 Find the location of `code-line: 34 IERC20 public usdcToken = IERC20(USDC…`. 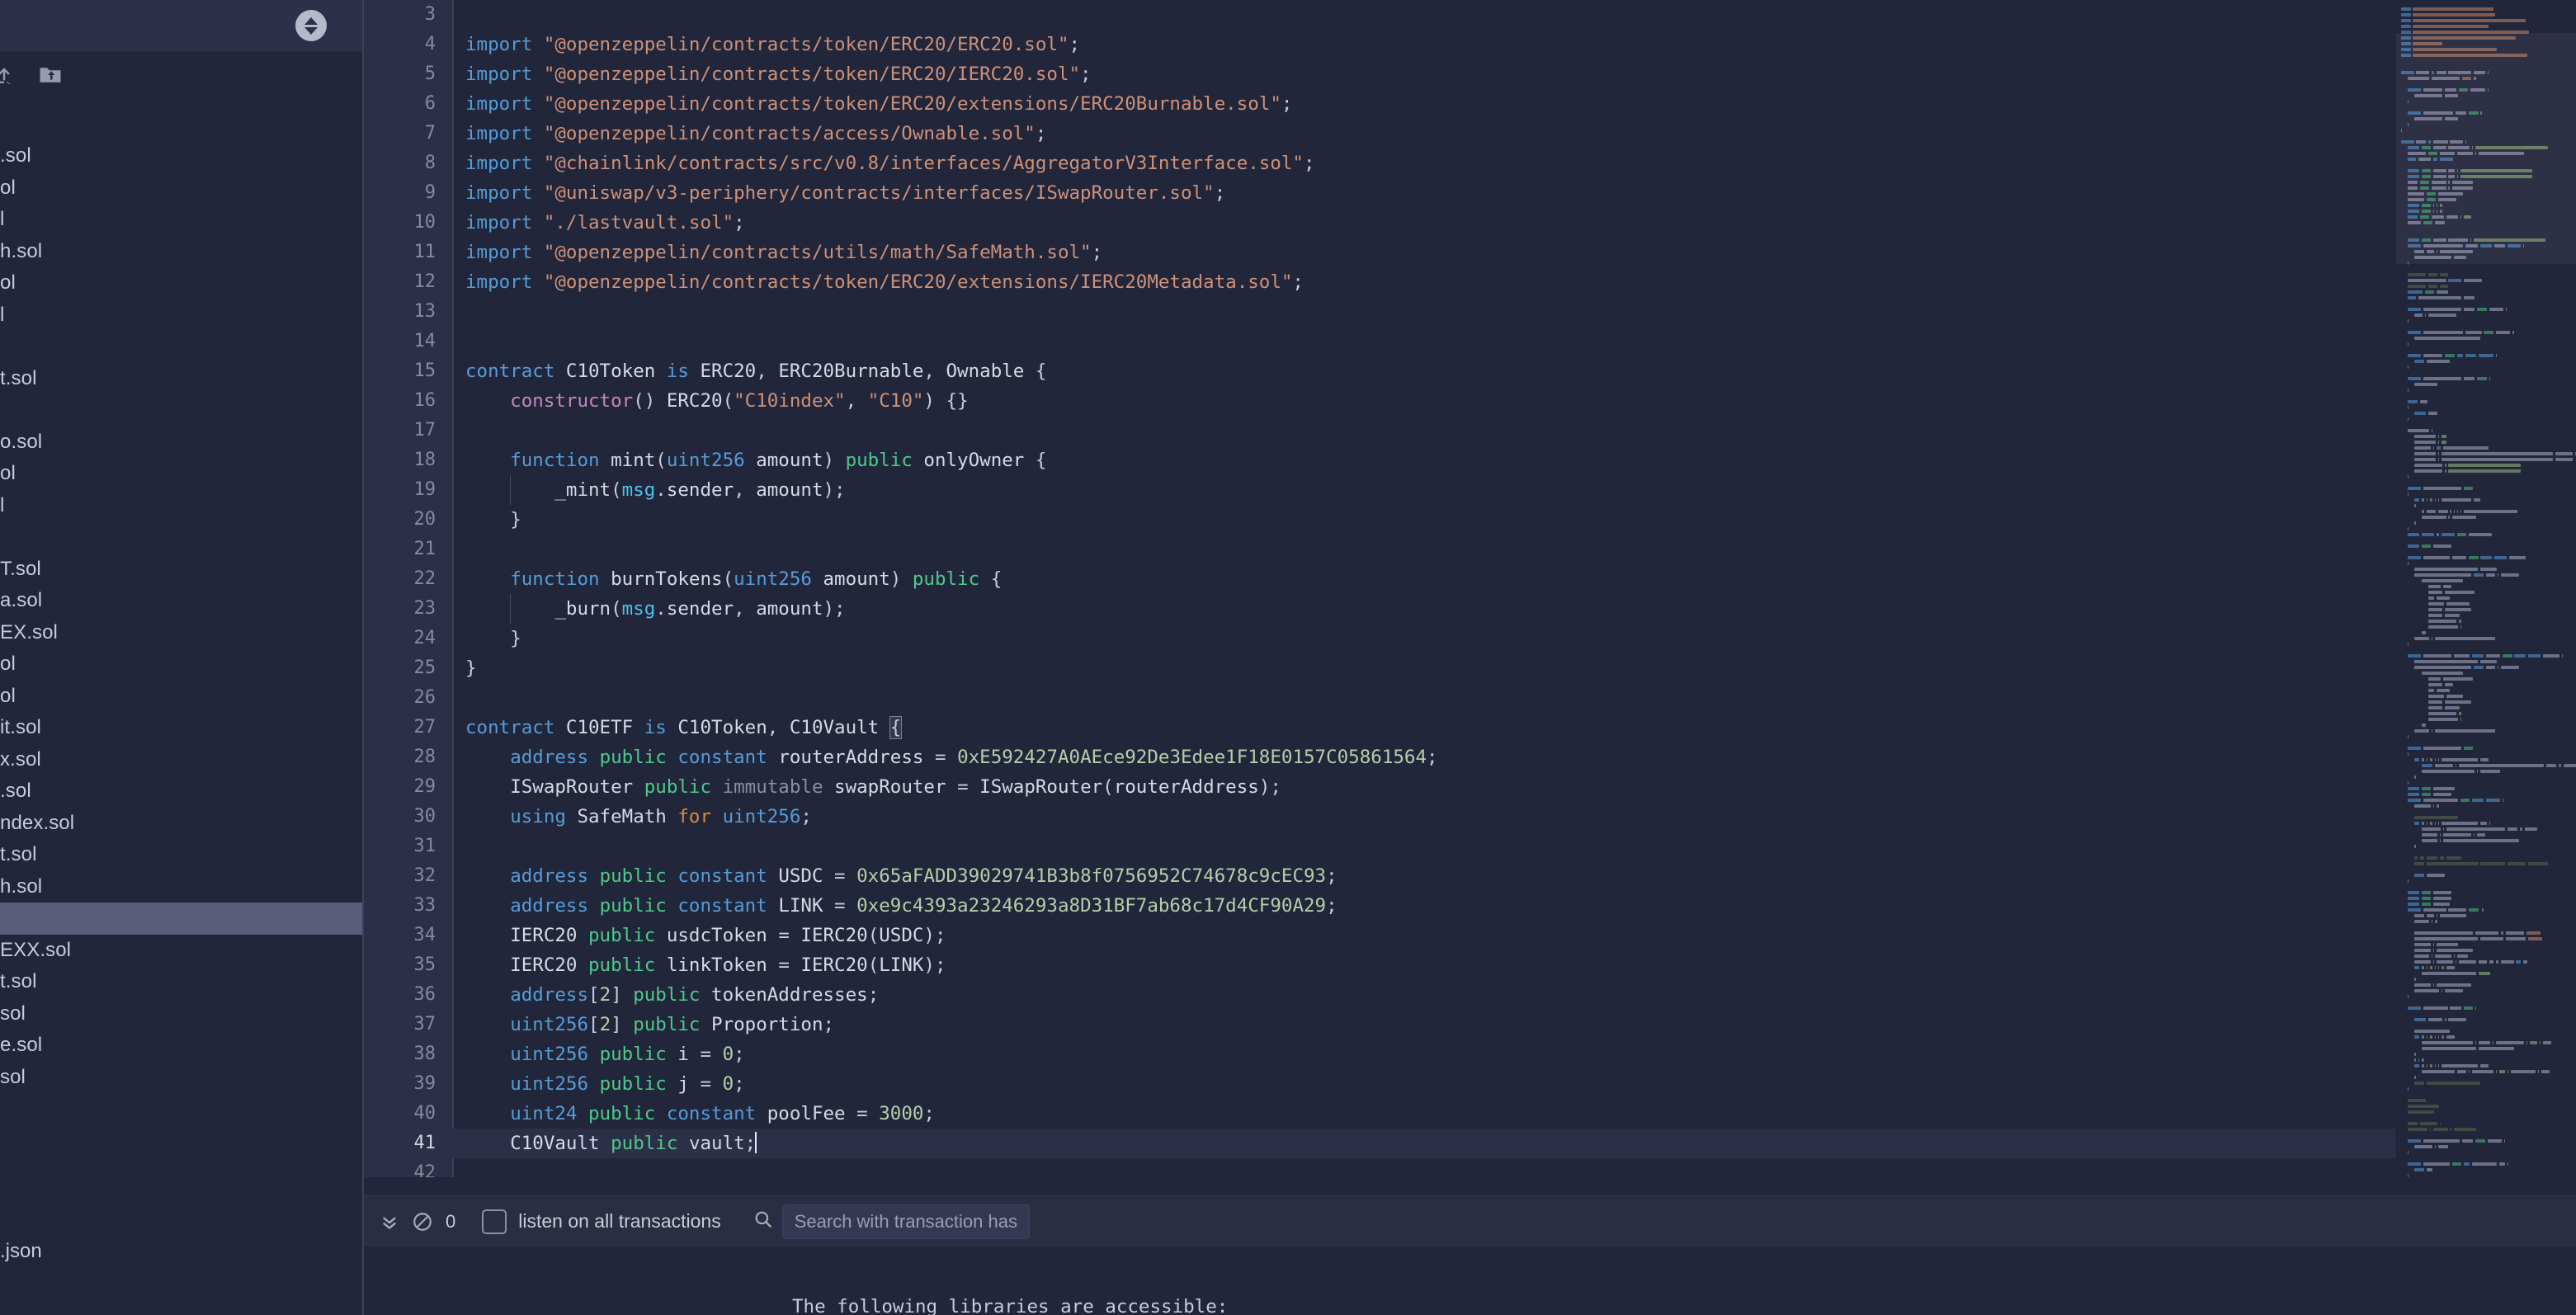

code-line: 34 IERC20 public usdcToken = IERC20(USDC… is located at coordinates (1469, 936).